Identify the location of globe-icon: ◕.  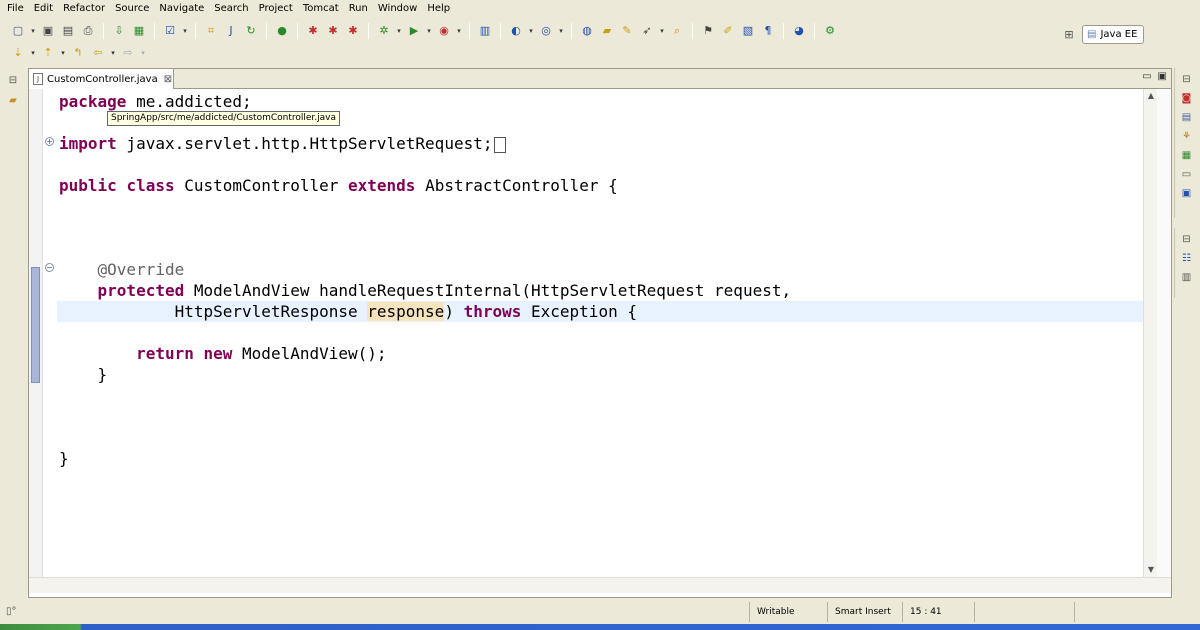
(799, 31).